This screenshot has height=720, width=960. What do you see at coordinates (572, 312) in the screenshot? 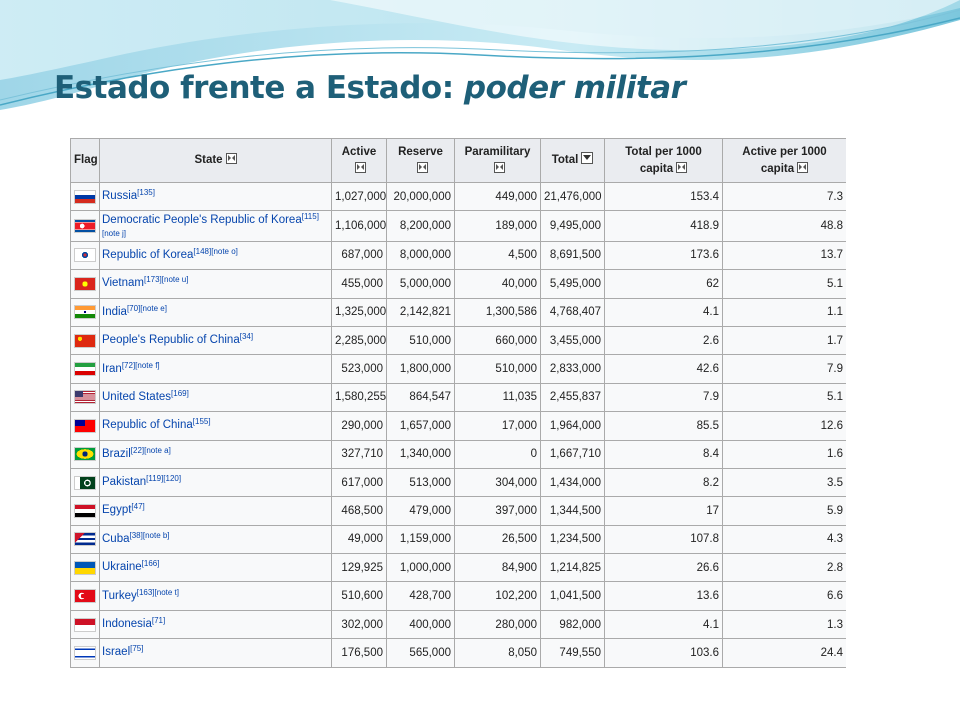
I see `total-cell: 4,768,407` at bounding box center [572, 312].